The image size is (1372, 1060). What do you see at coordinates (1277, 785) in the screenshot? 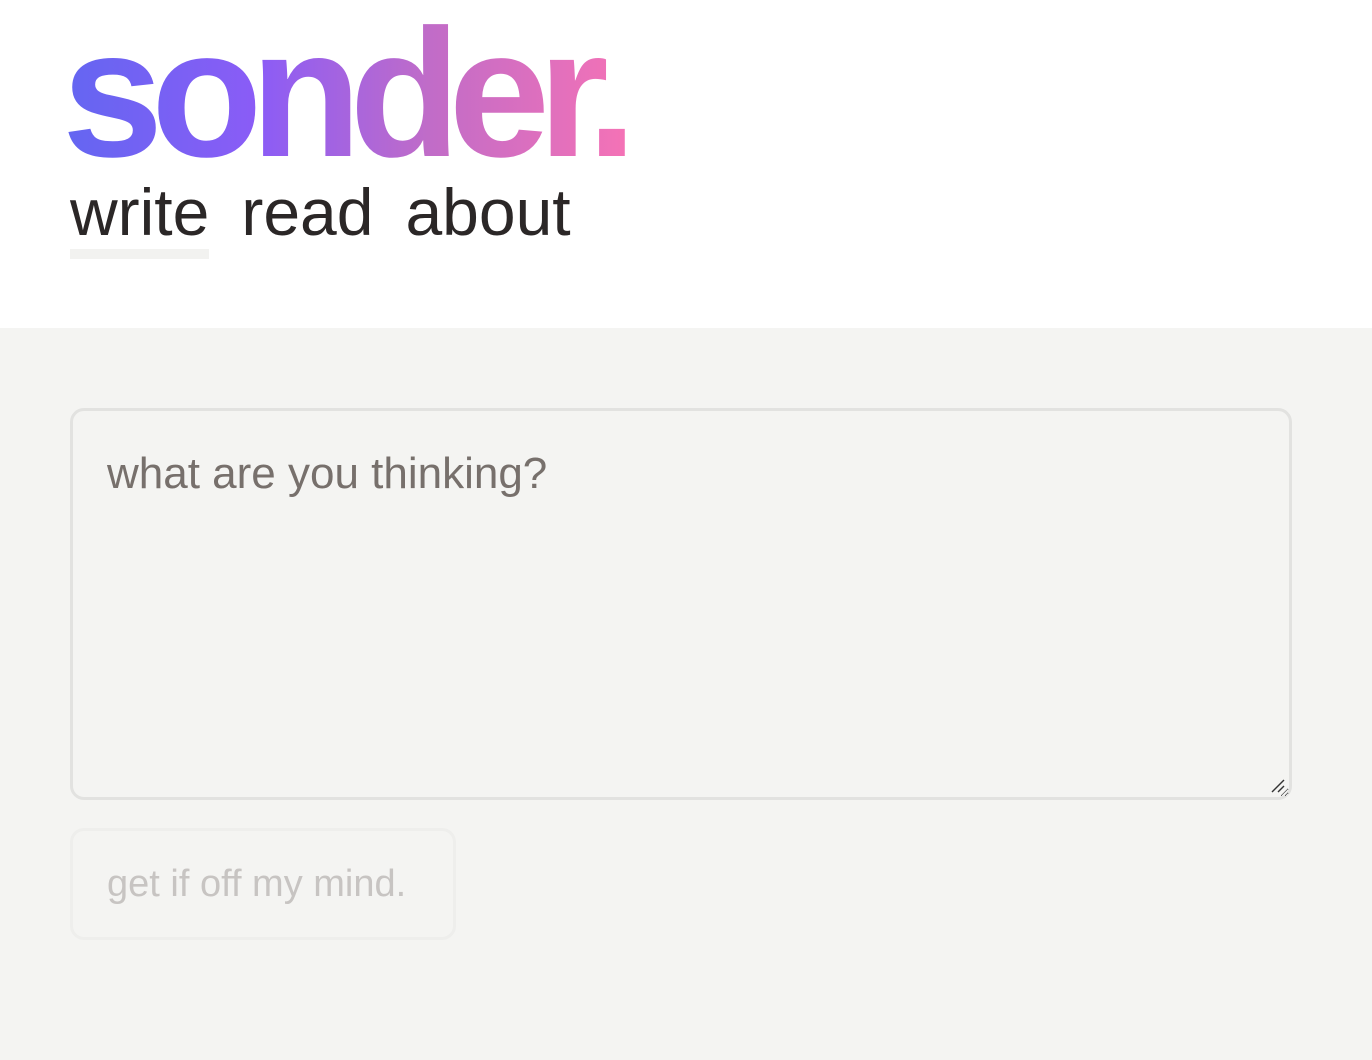
I see `resize-grip-icon` at bounding box center [1277, 785].